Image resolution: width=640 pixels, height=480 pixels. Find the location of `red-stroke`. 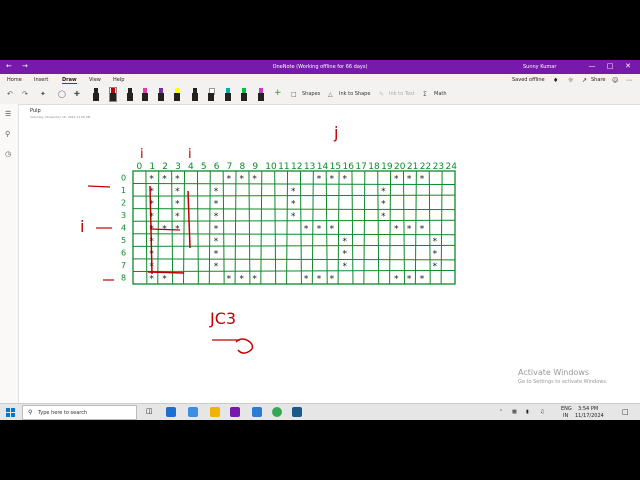

red-stroke is located at coordinates (189, 219).